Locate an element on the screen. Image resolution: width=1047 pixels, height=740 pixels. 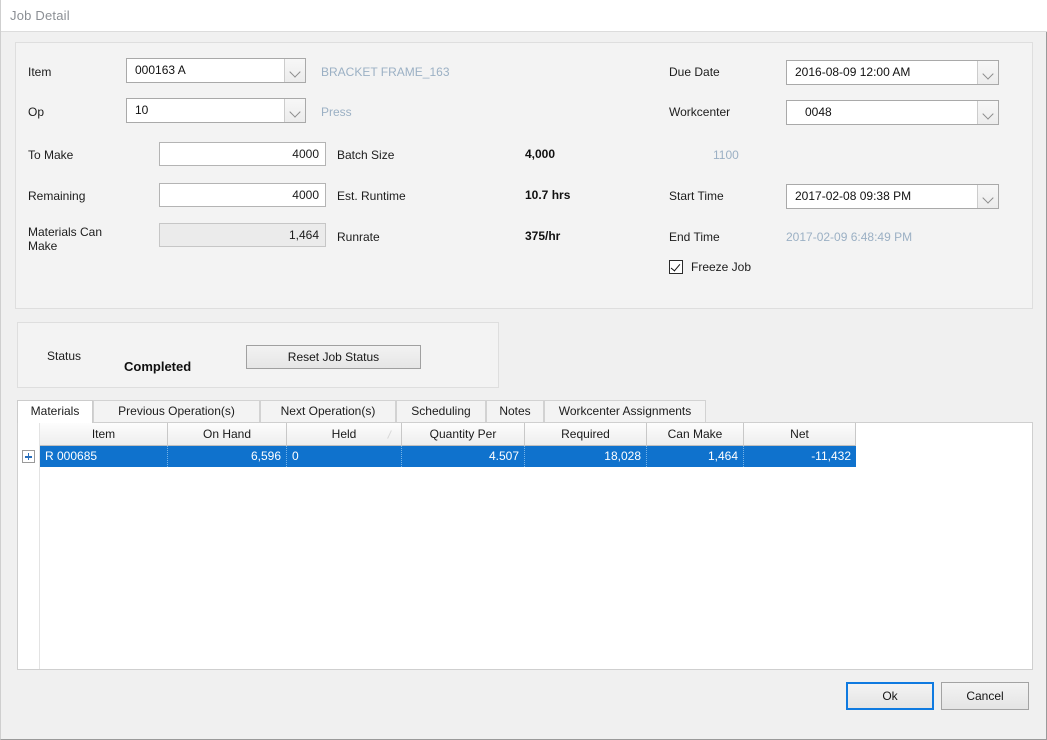
checkmark-icon is located at coordinates (676, 267).